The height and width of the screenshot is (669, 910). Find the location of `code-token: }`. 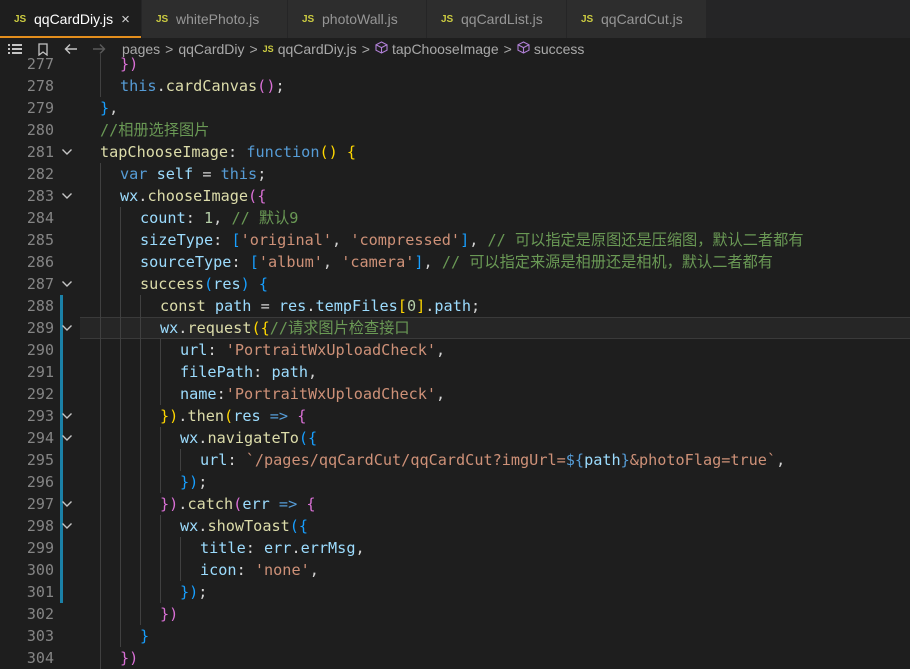

code-token: } is located at coordinates (145, 636).